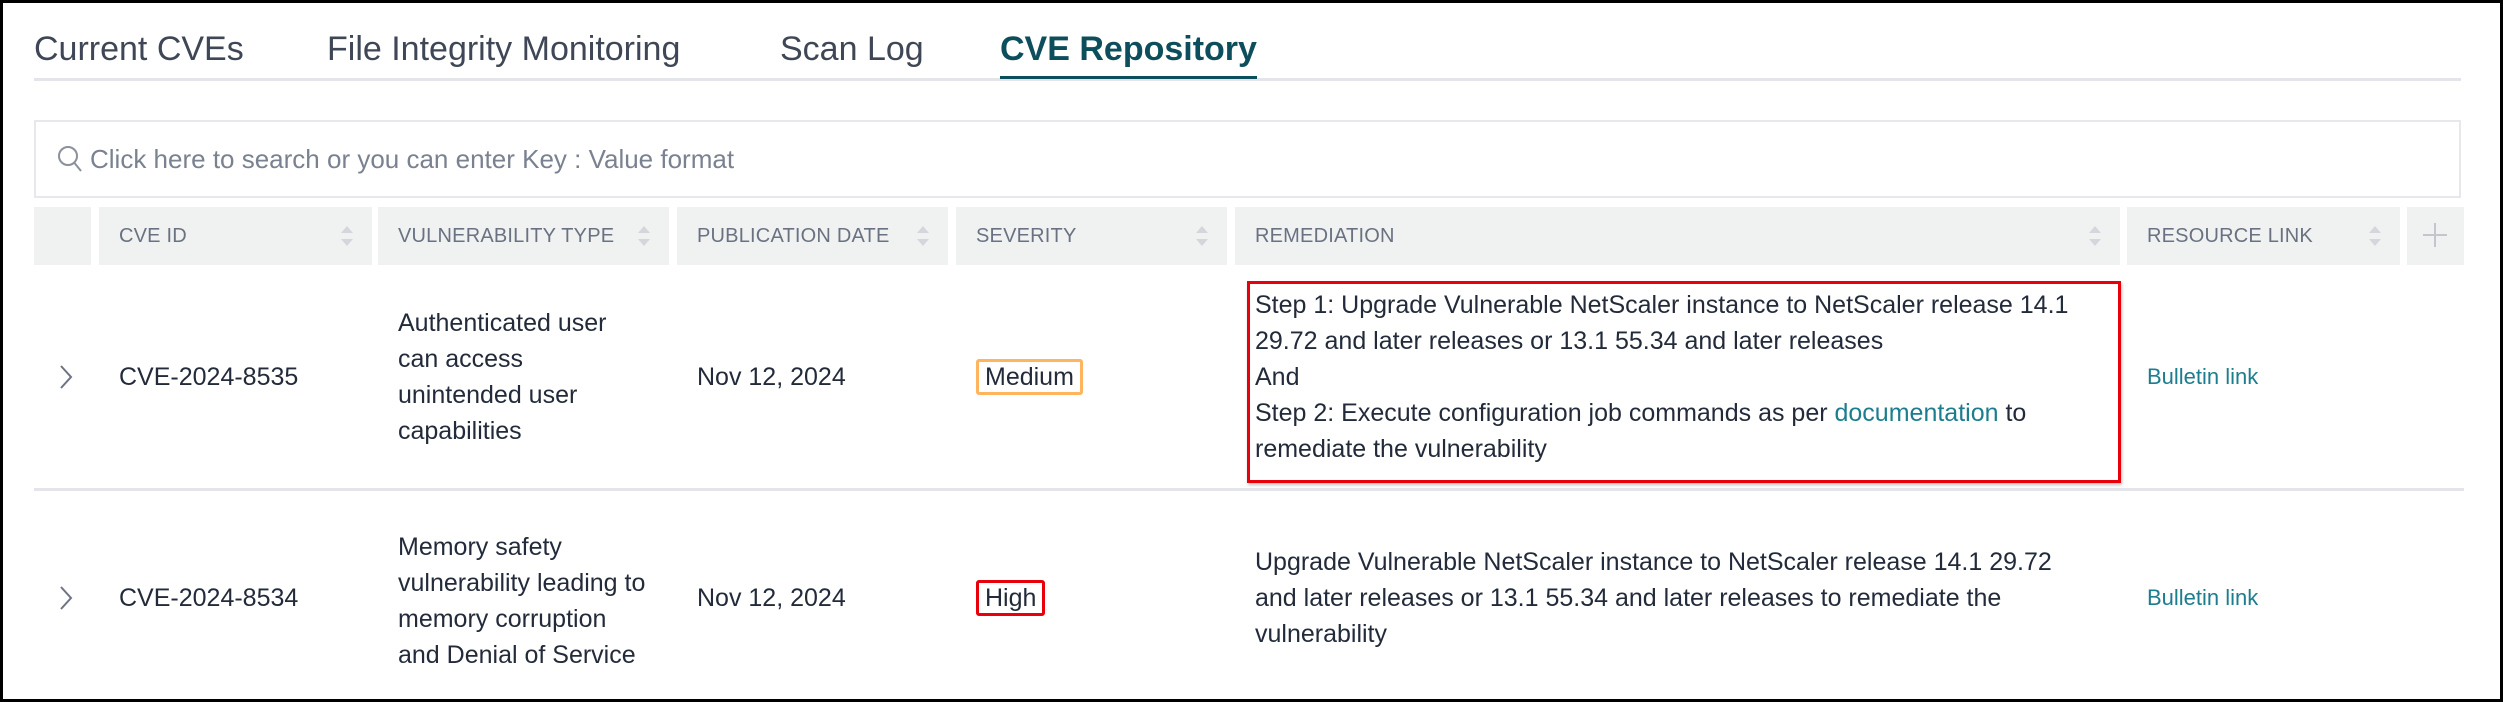  I want to click on column-header-label: CVE ID, so click(153, 235).